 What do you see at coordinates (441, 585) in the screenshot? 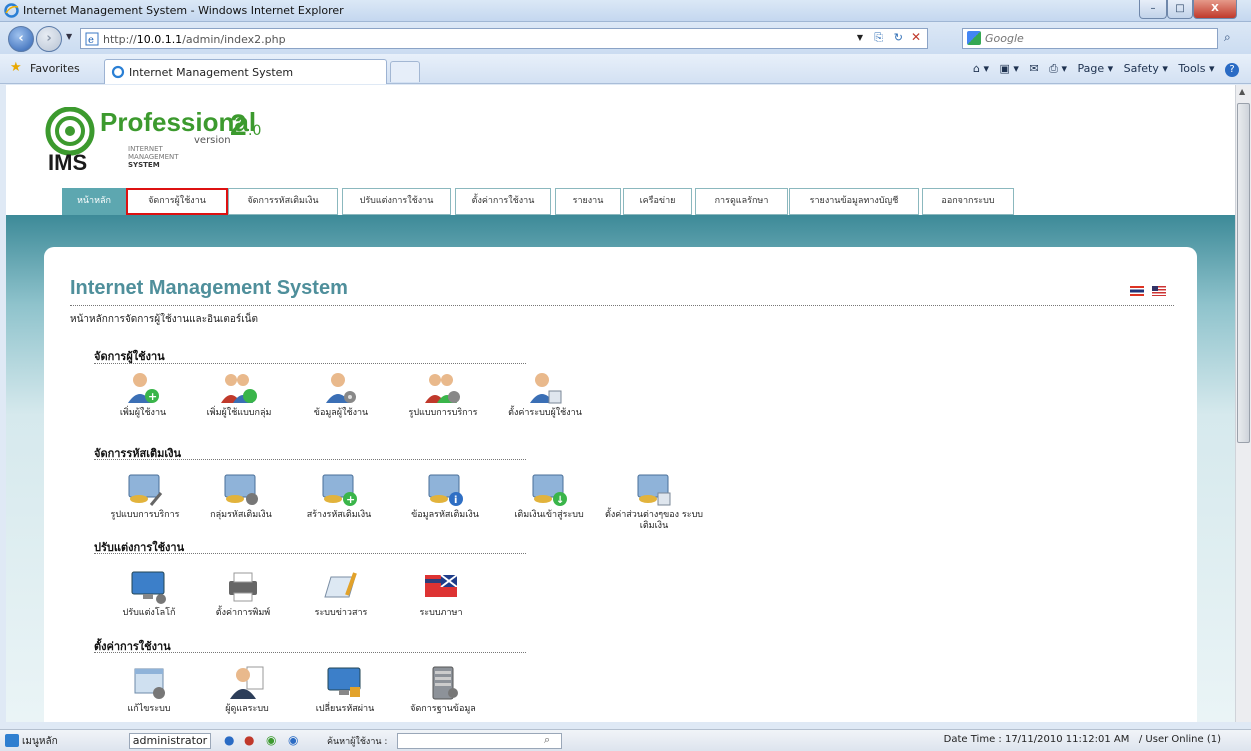
I see `language-flags-icon` at bounding box center [441, 585].